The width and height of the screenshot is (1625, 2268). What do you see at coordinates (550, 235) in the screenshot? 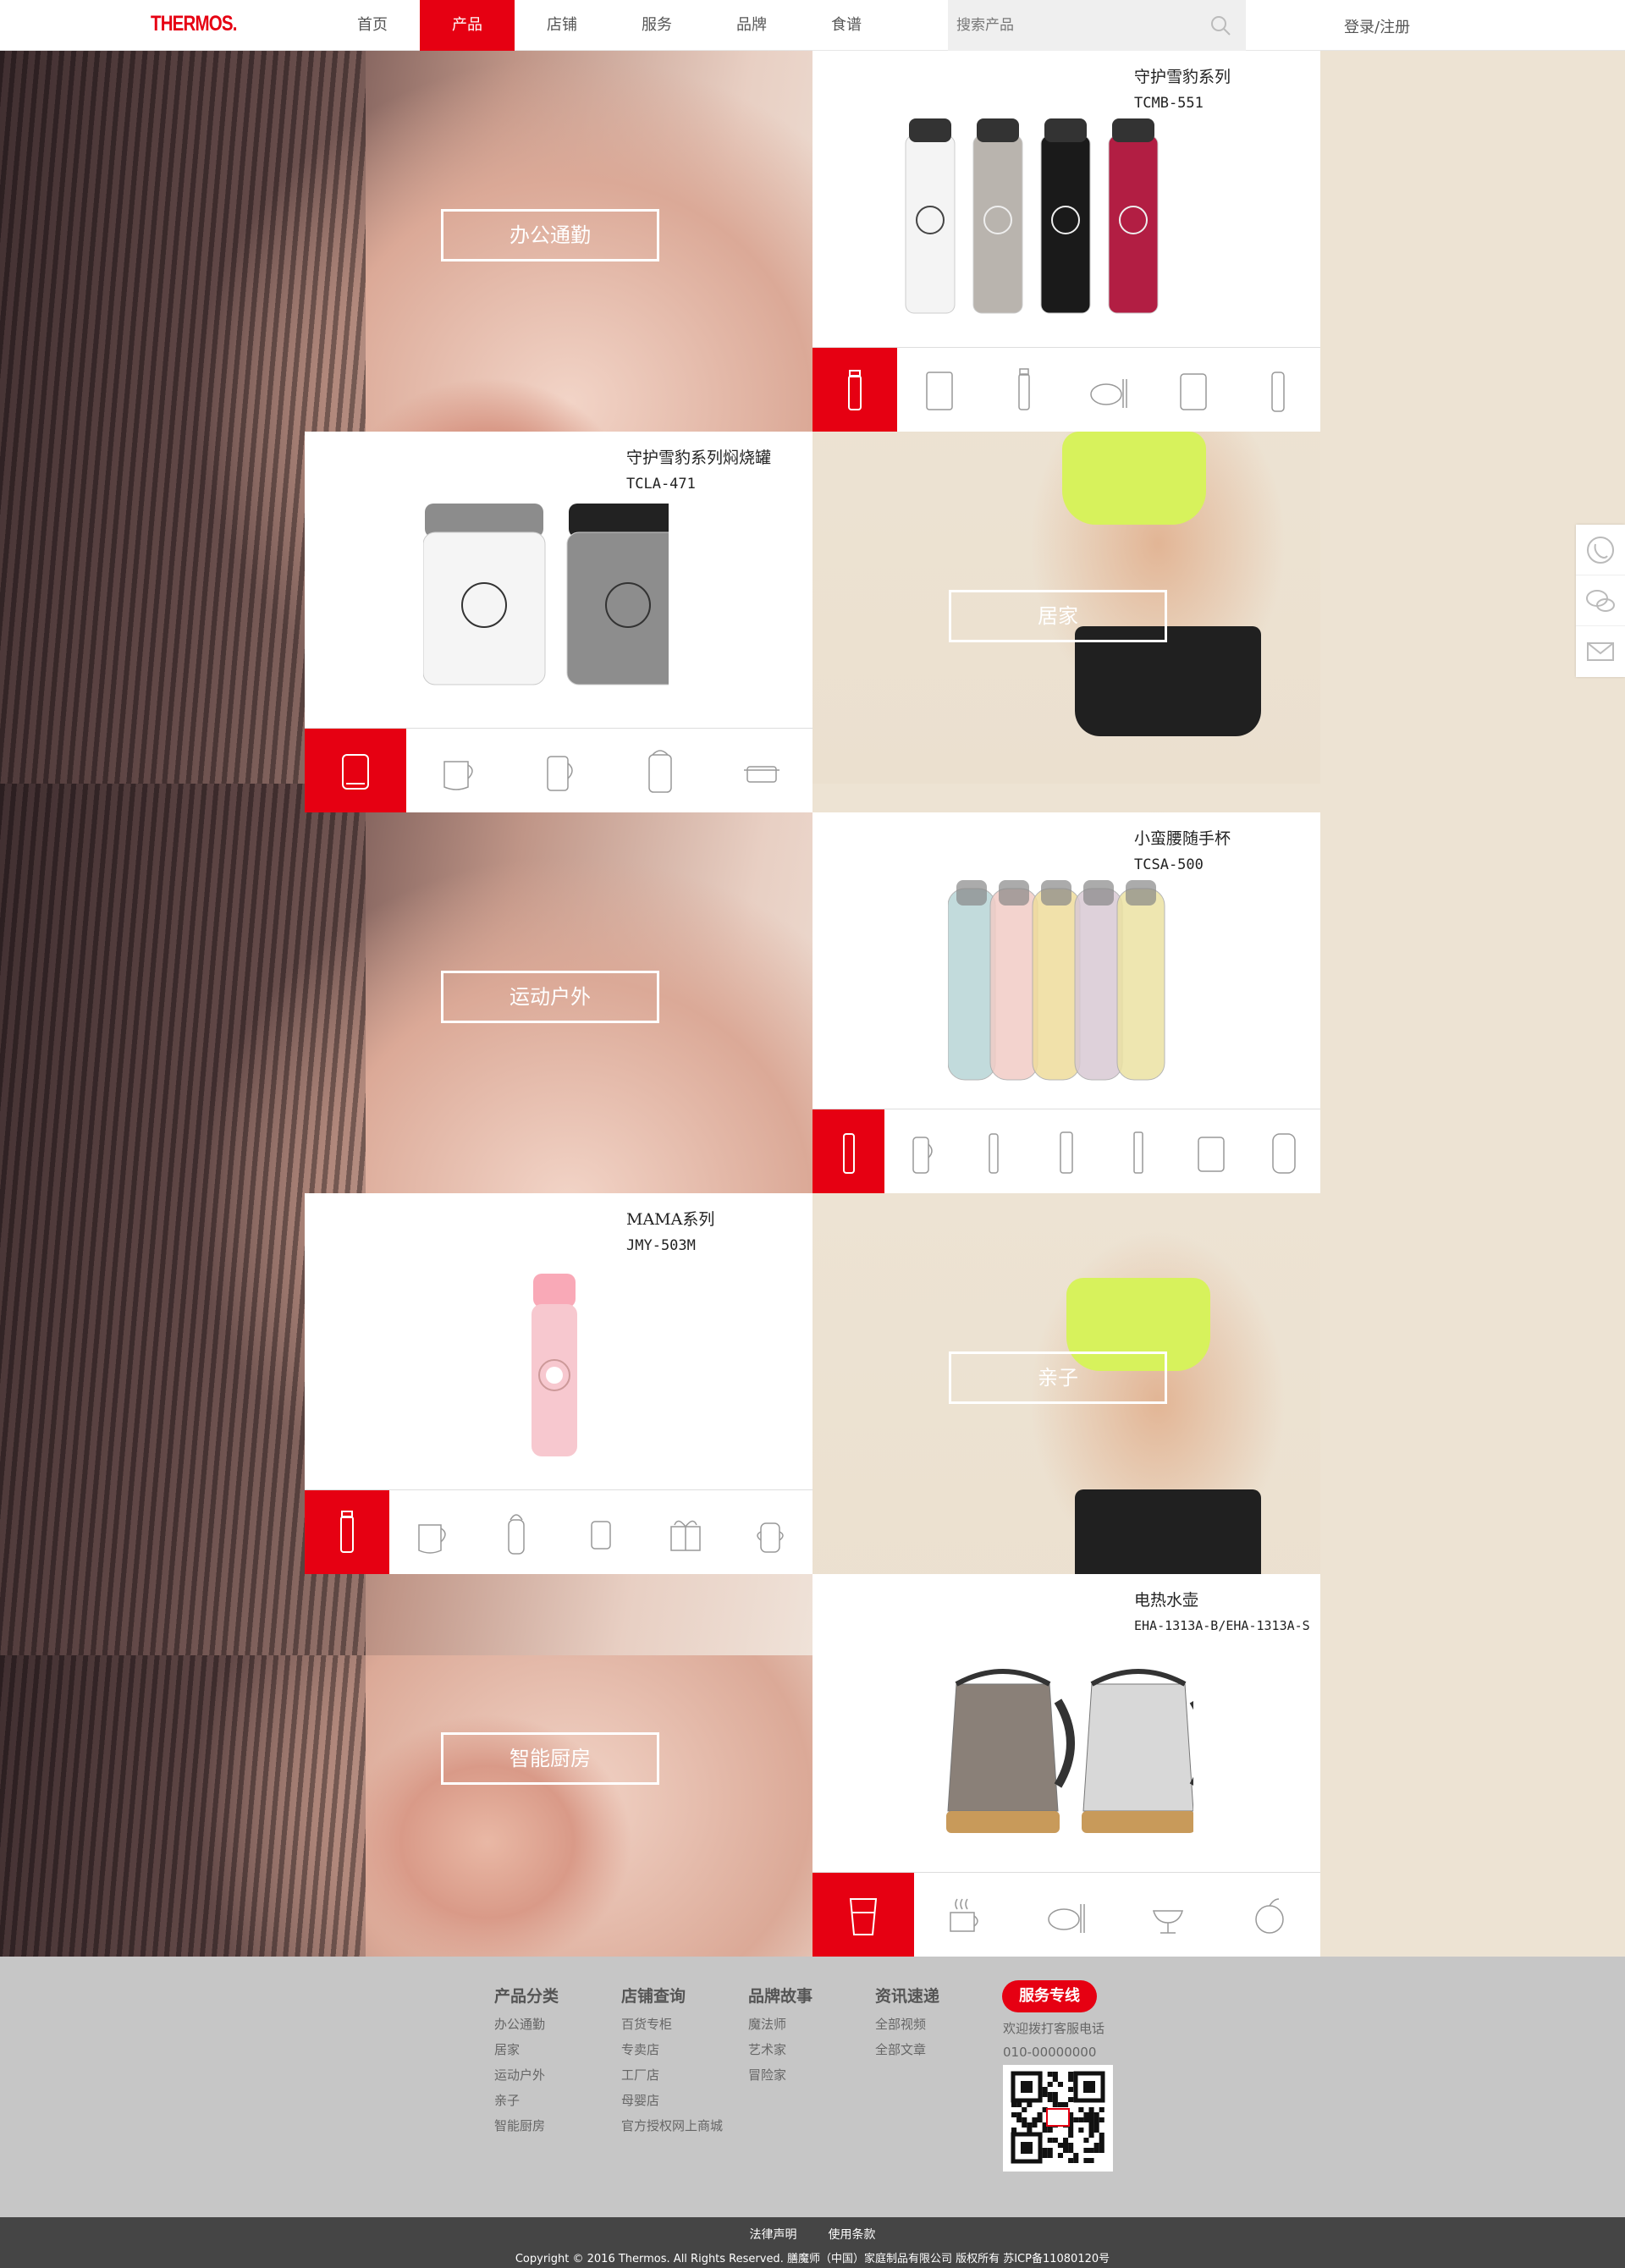
I see `category-office: 办公通勤` at bounding box center [550, 235].